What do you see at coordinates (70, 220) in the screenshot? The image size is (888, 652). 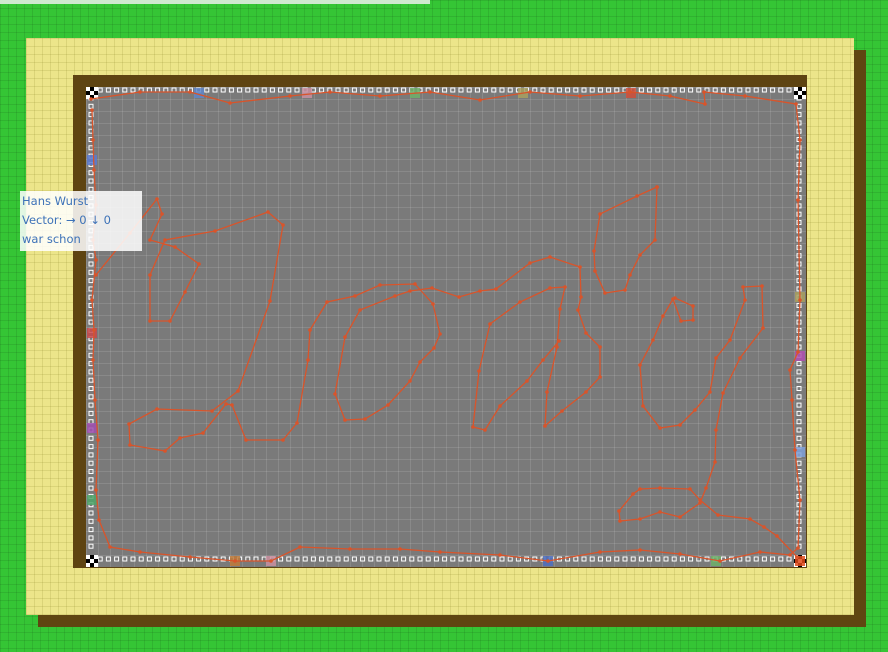 I see `vector-x-arrow-icon: →` at bounding box center [70, 220].